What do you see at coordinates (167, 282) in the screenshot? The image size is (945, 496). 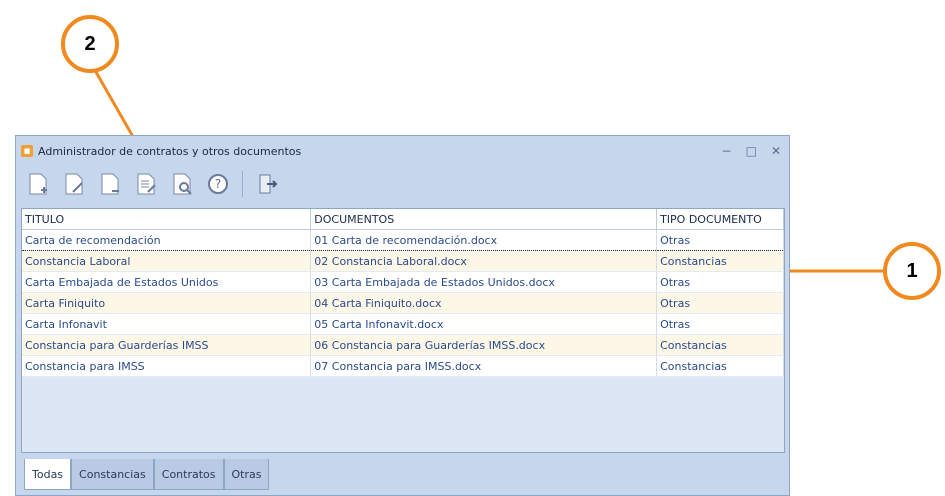 I see `cell-titulo: Carta Embajada de Estados Unidos` at bounding box center [167, 282].